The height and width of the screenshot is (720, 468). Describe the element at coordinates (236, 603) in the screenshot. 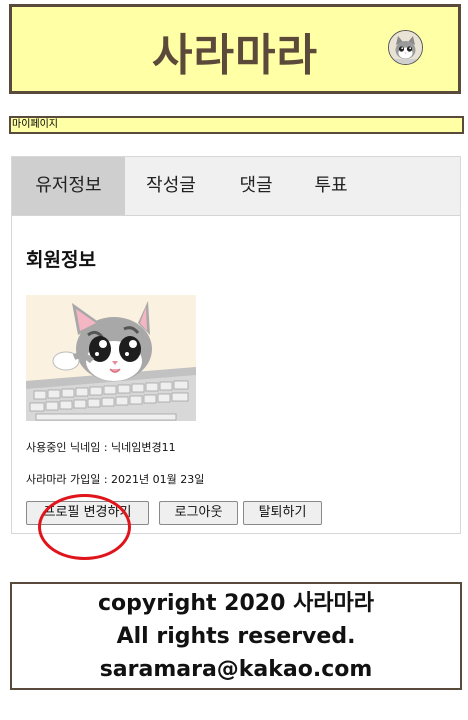

I see `footer-copyright: copyright 2020 사라마라` at that location.